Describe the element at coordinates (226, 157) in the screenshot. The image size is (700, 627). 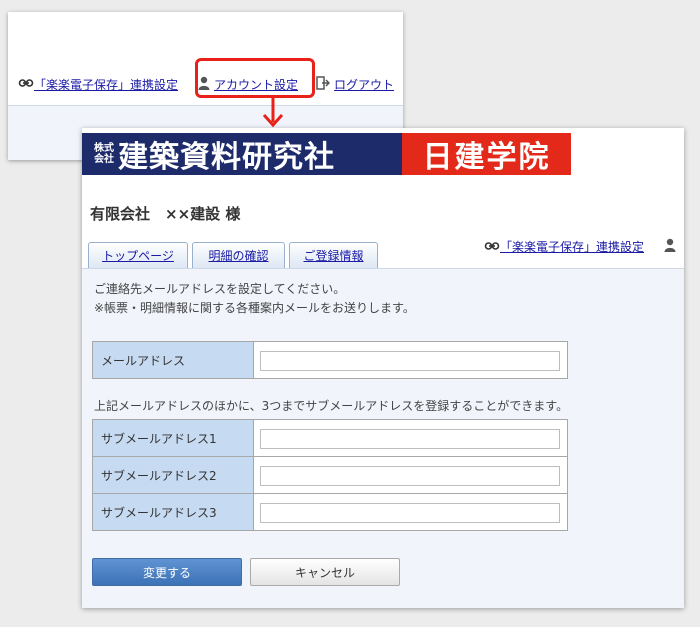
I see `company-logo-text: 建築資料研究社` at that location.